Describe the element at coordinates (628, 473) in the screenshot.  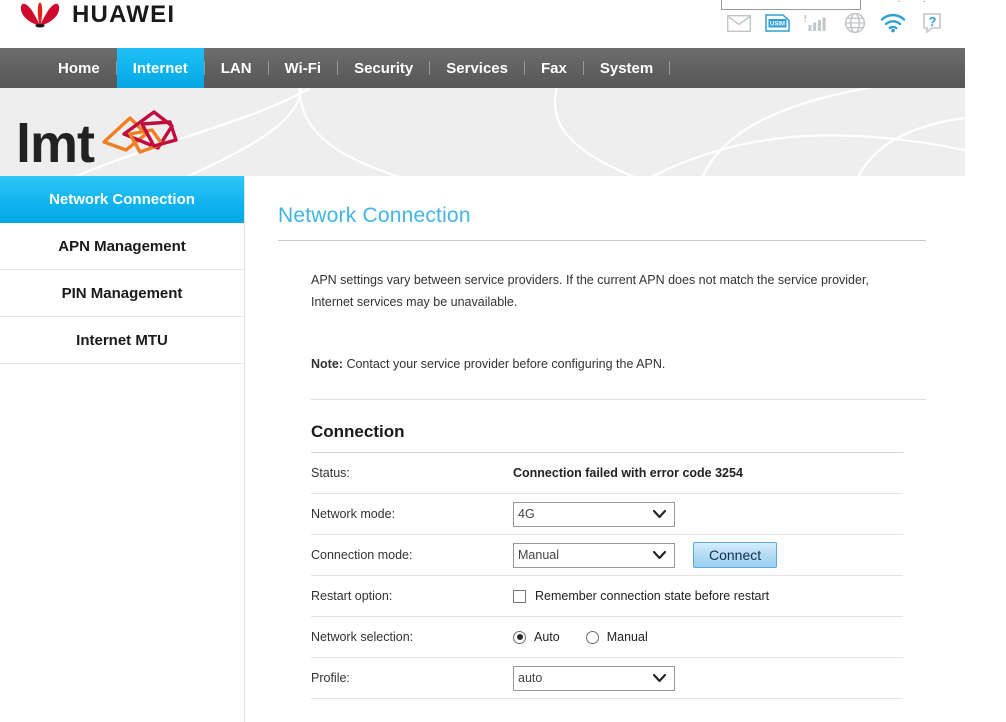
I see `status-value: Connection failed with error code 3254` at that location.